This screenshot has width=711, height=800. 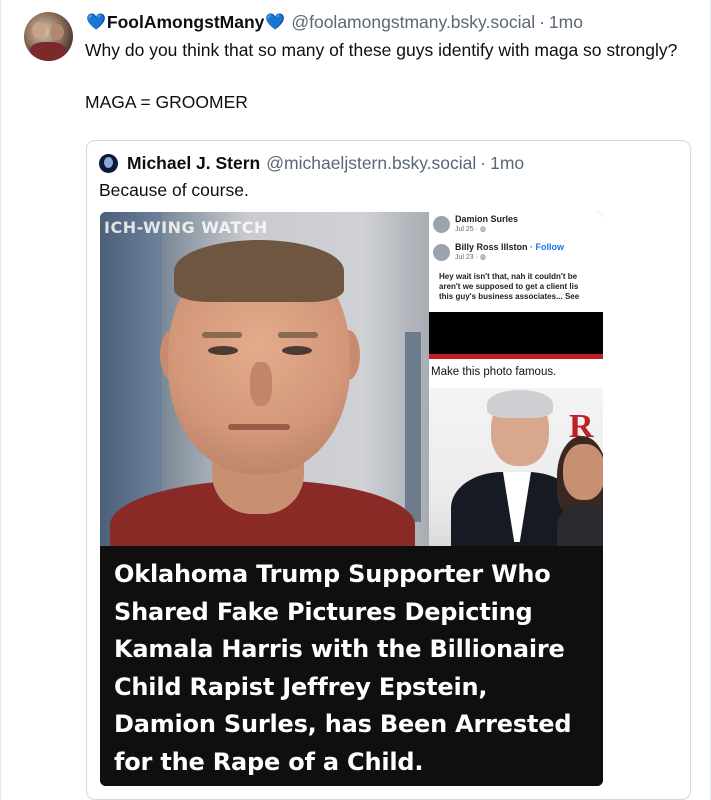 What do you see at coordinates (516, 356) in the screenshot?
I see `red-stripe` at bounding box center [516, 356].